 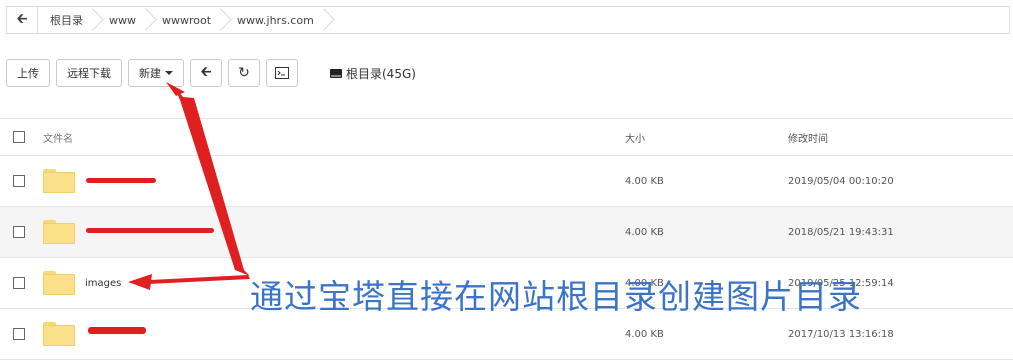 I want to click on refresh-icon: ↻, so click(x=244, y=73).